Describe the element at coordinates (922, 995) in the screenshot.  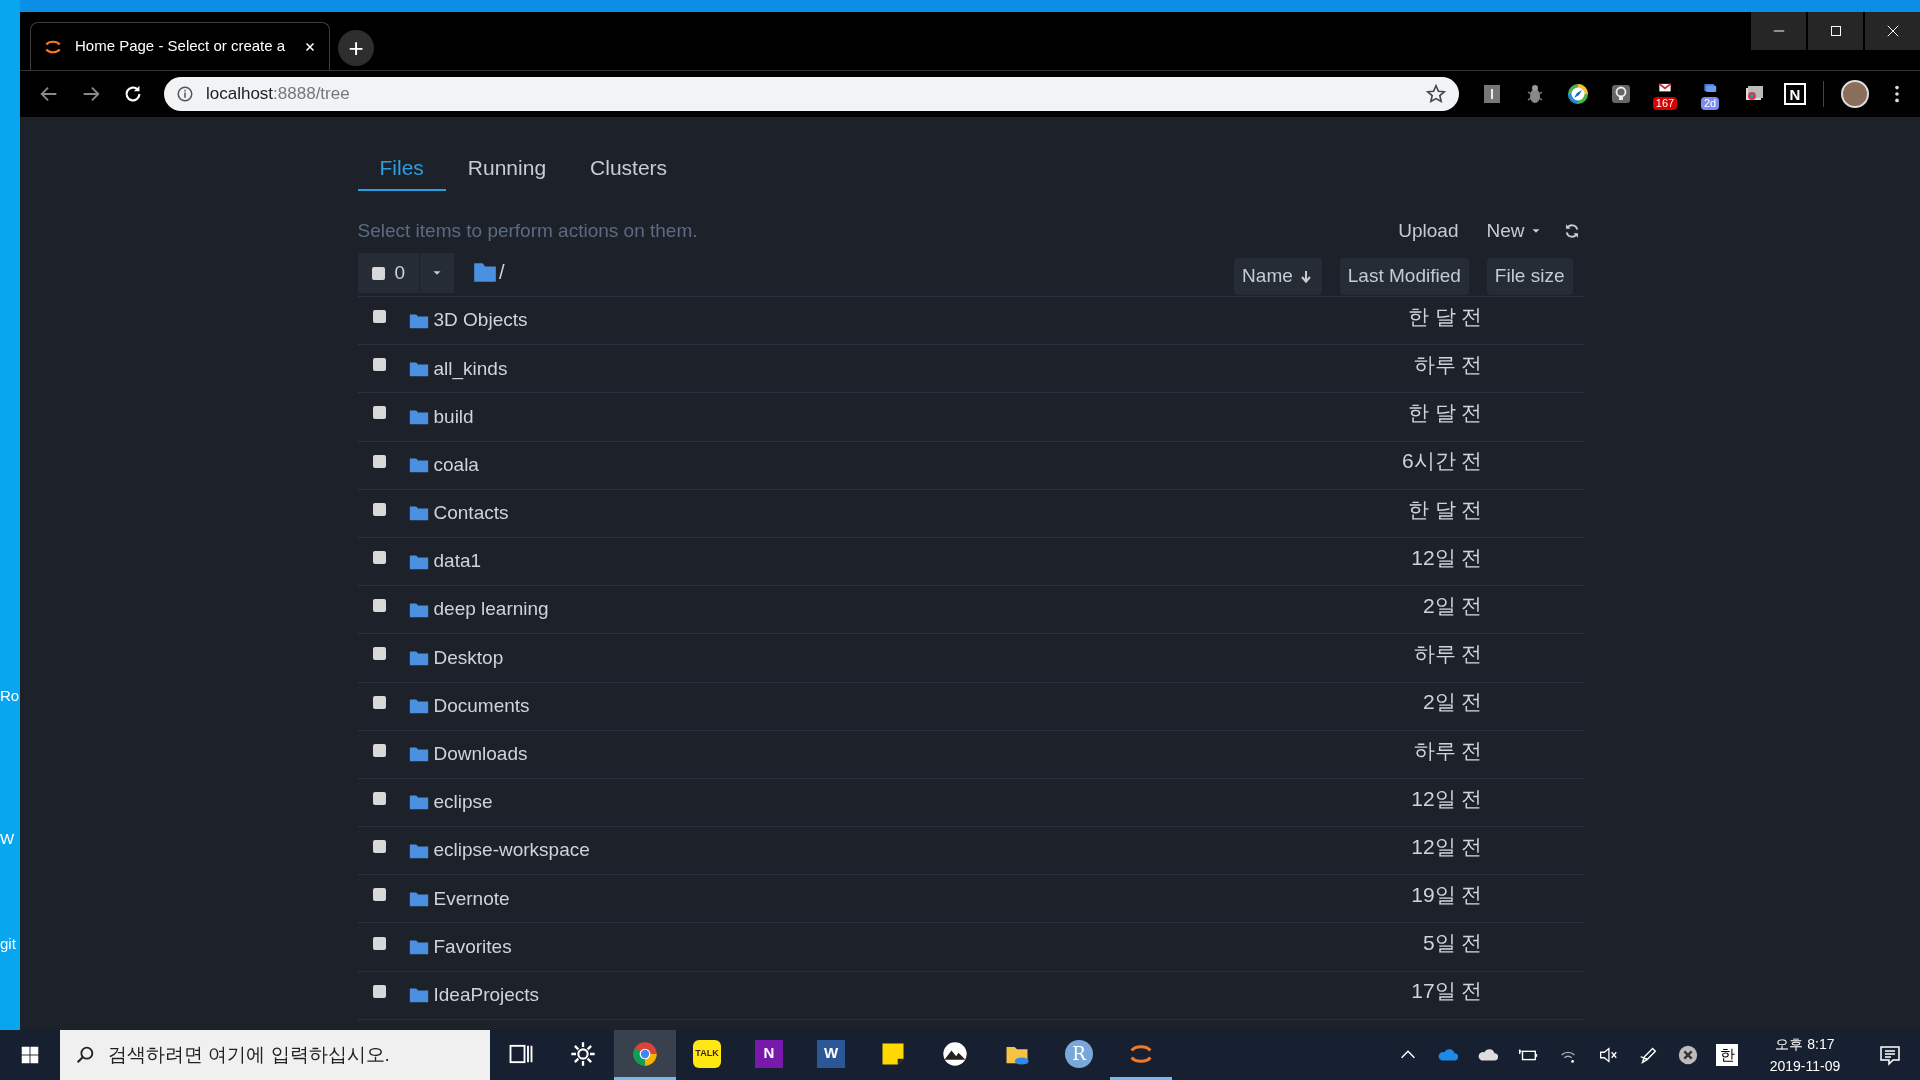
I see `file-name-link: IdeaProjects` at that location.